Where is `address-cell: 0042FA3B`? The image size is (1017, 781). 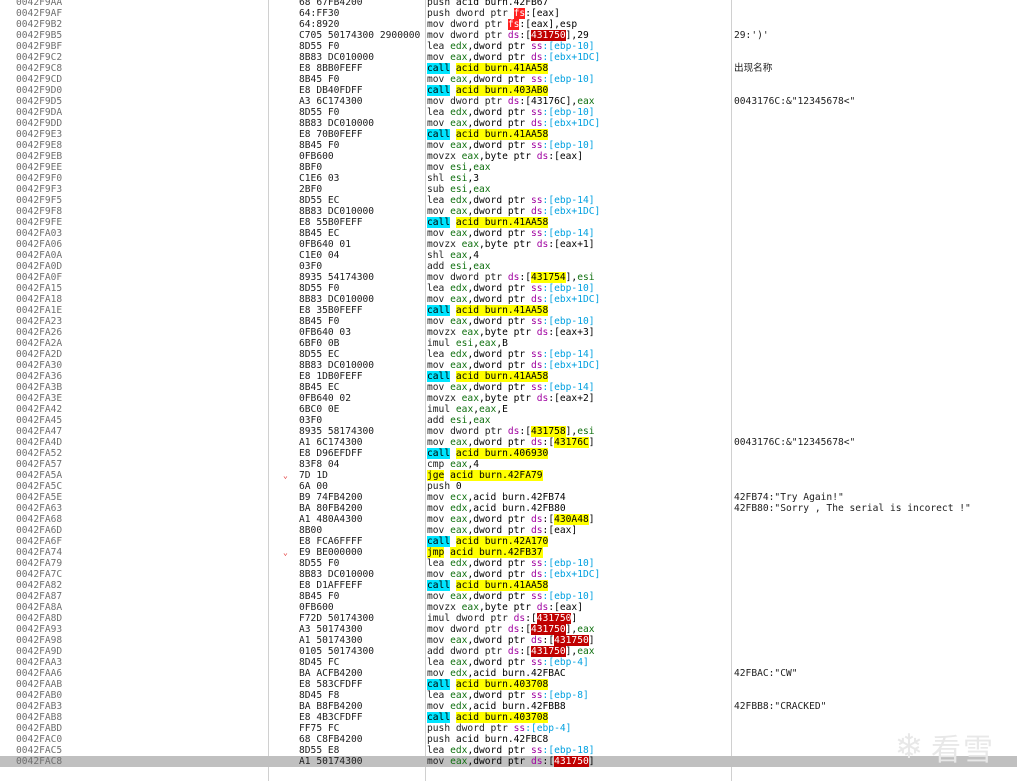
address-cell: 0042FA3B is located at coordinates (39, 387).